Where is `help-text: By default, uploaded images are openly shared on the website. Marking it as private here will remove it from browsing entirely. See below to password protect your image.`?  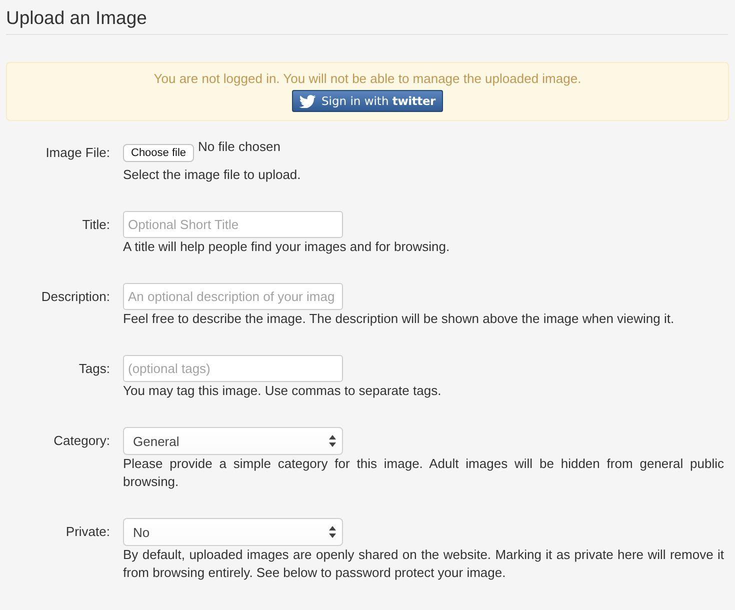 help-text: By default, uploaded images are openly shared on the website. Marking it as private here will remove it from browsing entirely. See below to password protect your image. is located at coordinates (423, 564).